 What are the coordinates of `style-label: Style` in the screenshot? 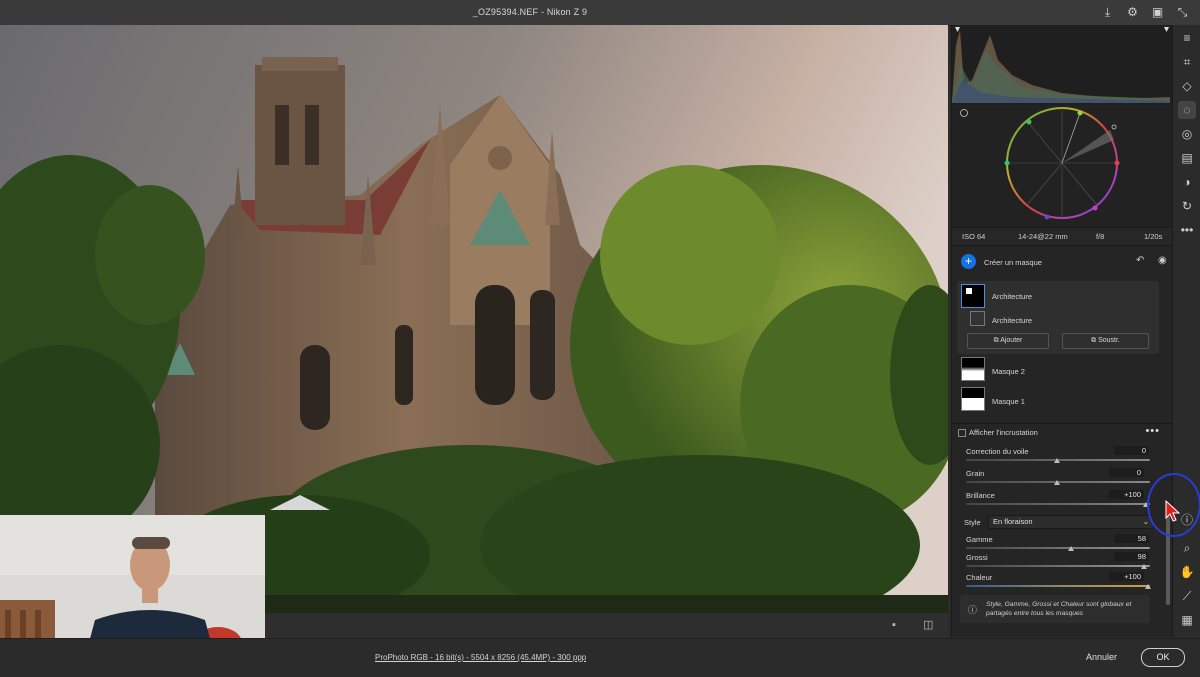 It's located at (972, 522).